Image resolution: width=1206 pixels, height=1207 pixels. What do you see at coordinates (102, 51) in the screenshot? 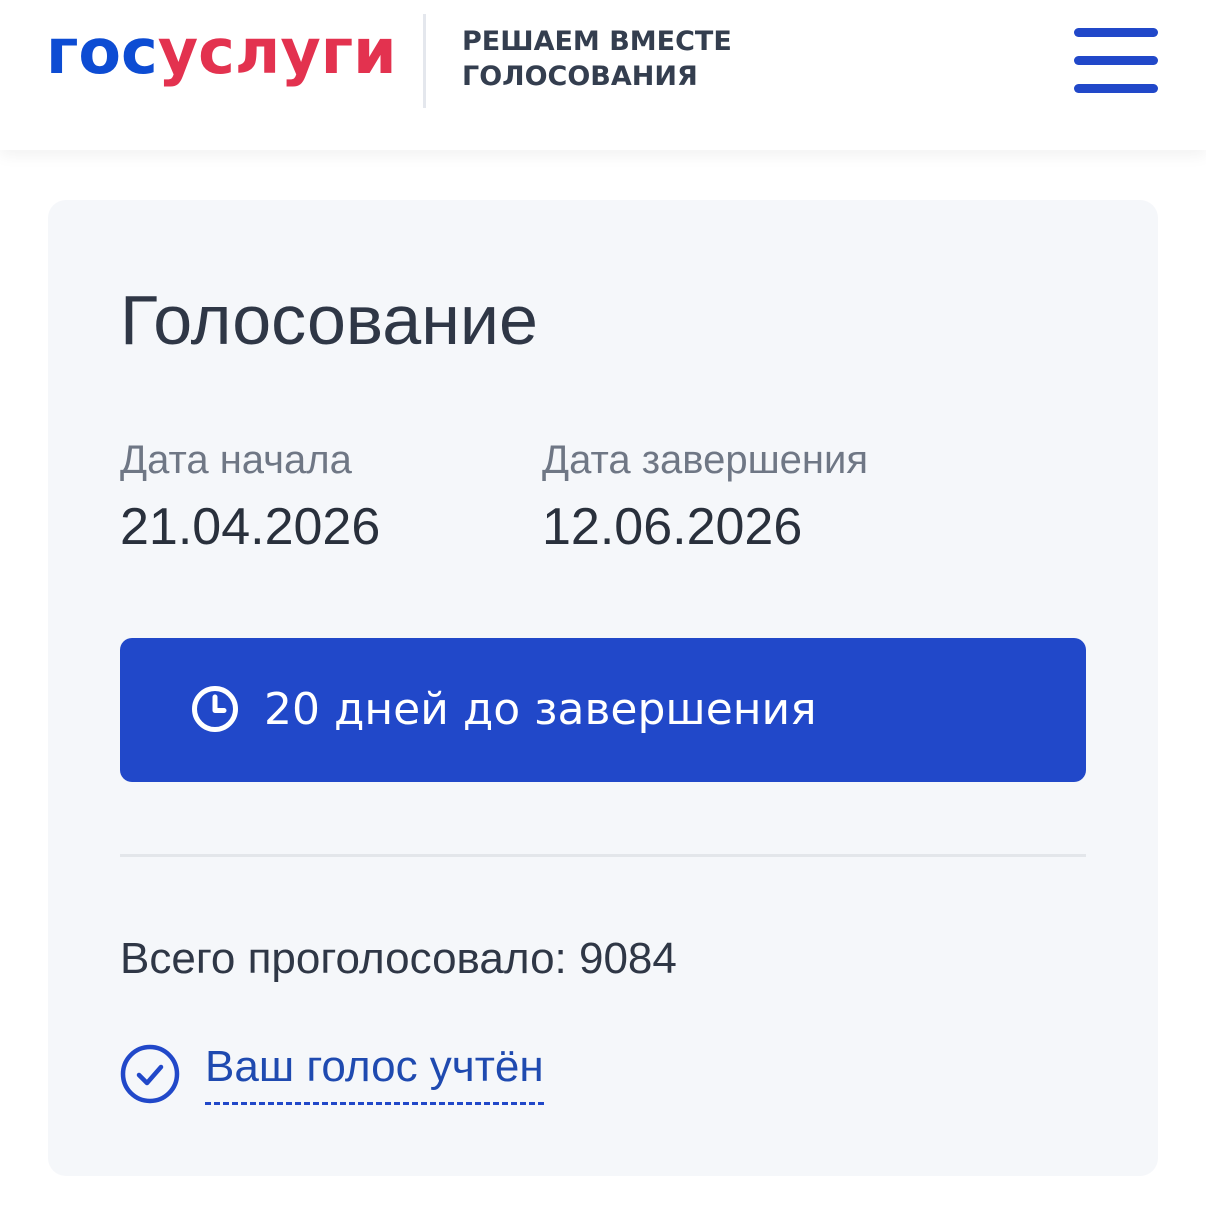
I see `logo-part-gos: гос` at bounding box center [102, 51].